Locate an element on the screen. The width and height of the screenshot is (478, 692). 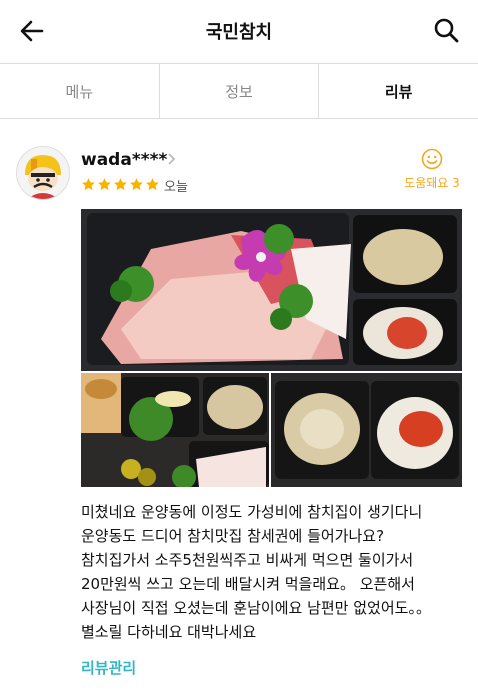
review-date: 오늘 is located at coordinates (176, 187).